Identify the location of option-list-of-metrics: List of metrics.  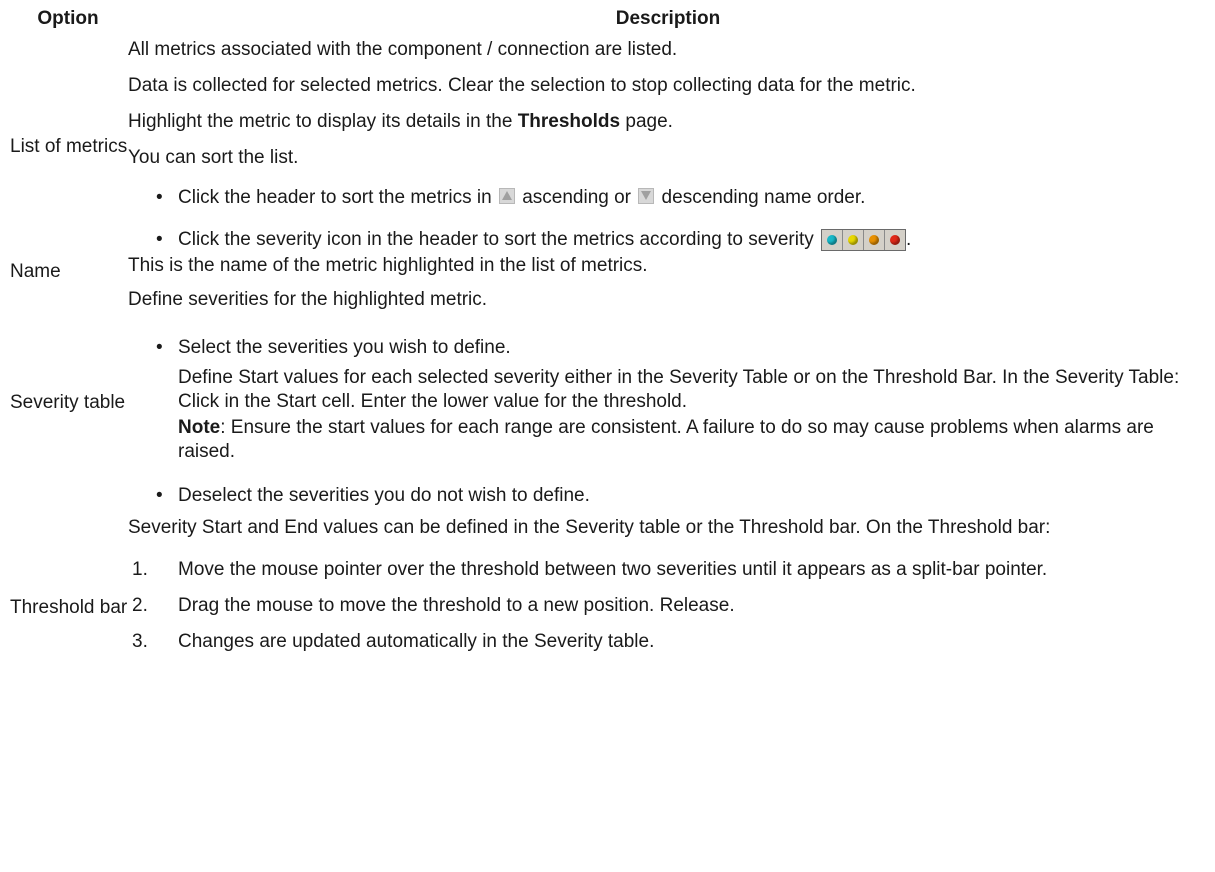
(69, 146).